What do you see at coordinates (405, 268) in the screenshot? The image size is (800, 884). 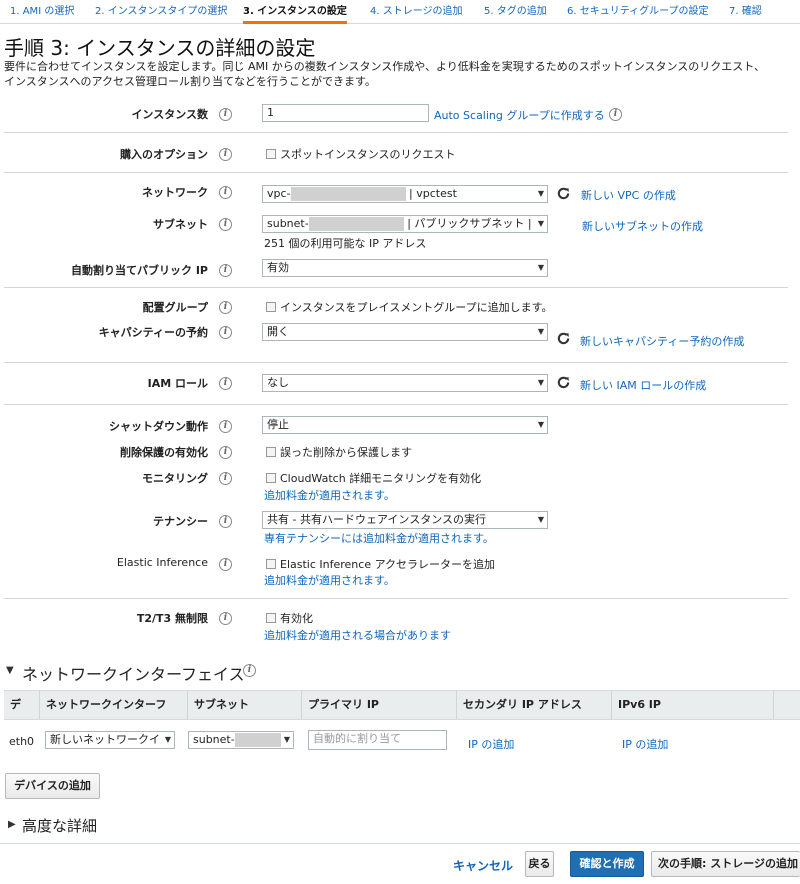 I see `auto-assign-ip-select: 有効 ▼` at bounding box center [405, 268].